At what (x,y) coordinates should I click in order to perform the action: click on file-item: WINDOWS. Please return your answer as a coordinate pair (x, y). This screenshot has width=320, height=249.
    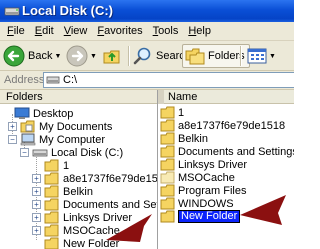
    Looking at the image, I should click on (197, 203).